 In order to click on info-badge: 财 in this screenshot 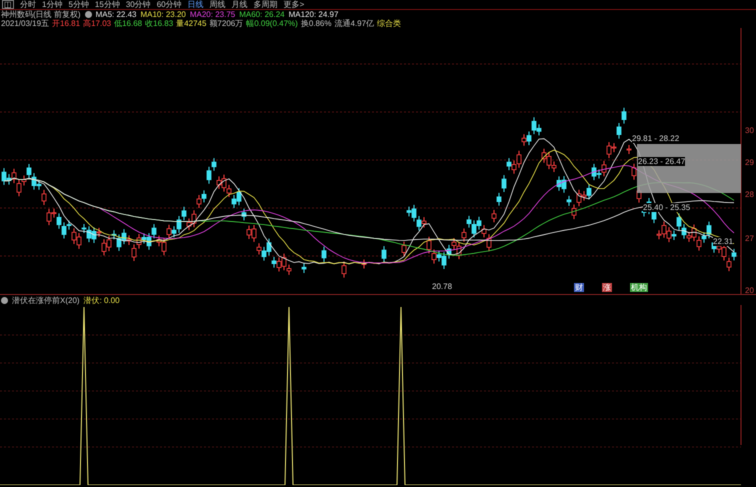, I will do `click(579, 287)`.